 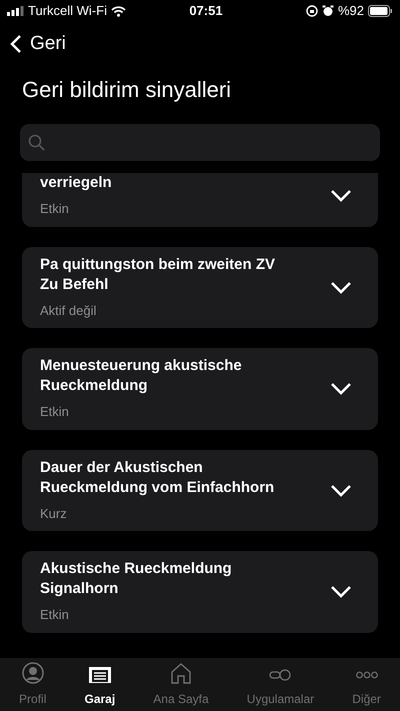 I want to click on setting-title: Menuesteuerung akustische Rueckmeldung, so click(x=141, y=376).